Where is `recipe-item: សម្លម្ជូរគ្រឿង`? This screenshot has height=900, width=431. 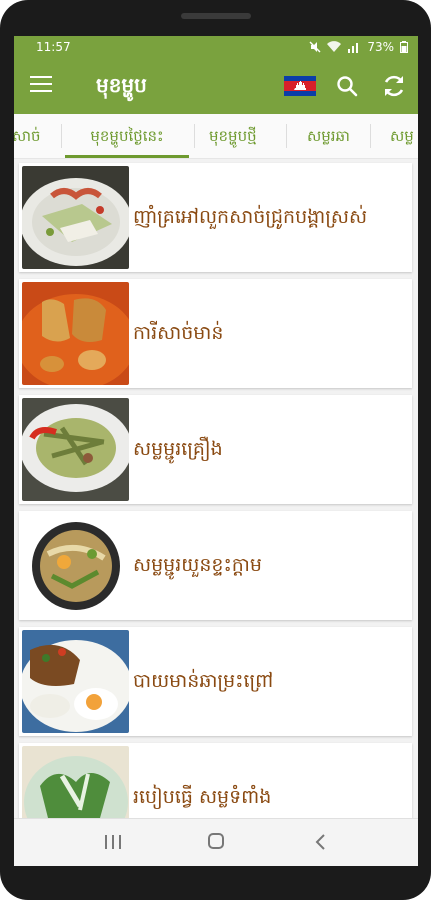
recipe-item: សម្លម្ជូរគ្រឿង is located at coordinates (215, 449).